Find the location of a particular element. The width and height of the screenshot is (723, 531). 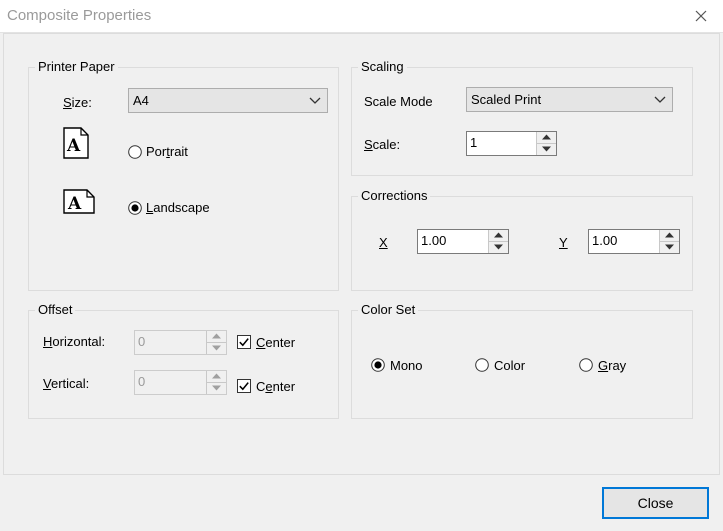

color-set-label: Color Set is located at coordinates (388, 310).